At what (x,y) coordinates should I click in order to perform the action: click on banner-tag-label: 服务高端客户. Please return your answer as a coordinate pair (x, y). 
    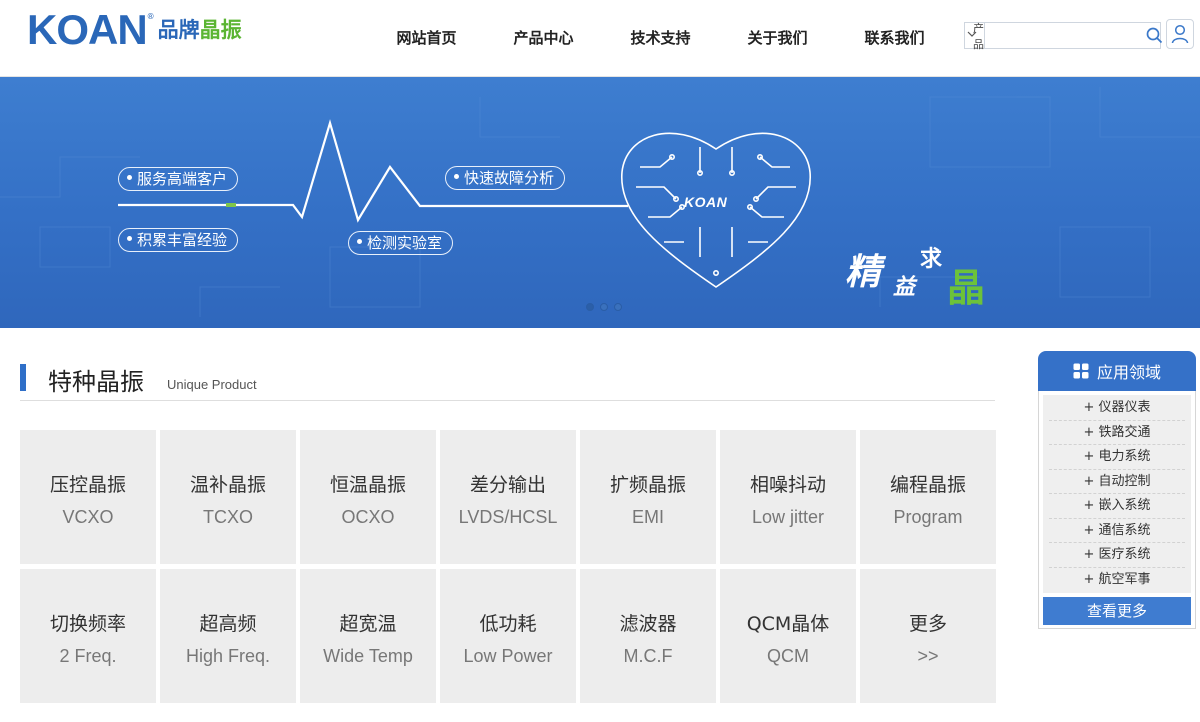
    Looking at the image, I should click on (182, 179).